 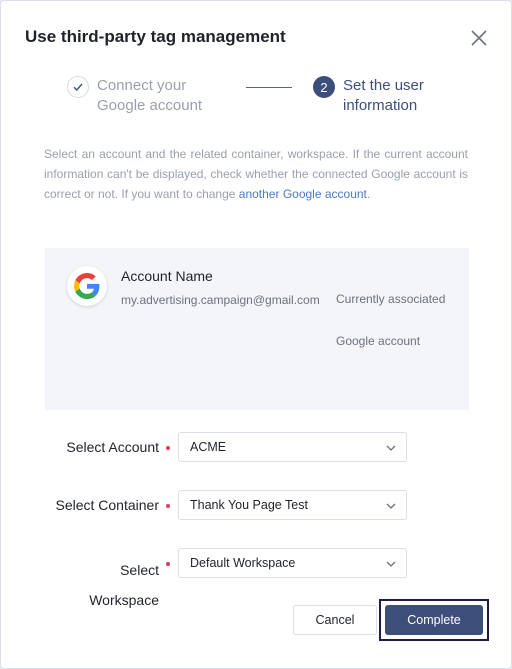 I want to click on account-name: Account Name, so click(x=167, y=276).